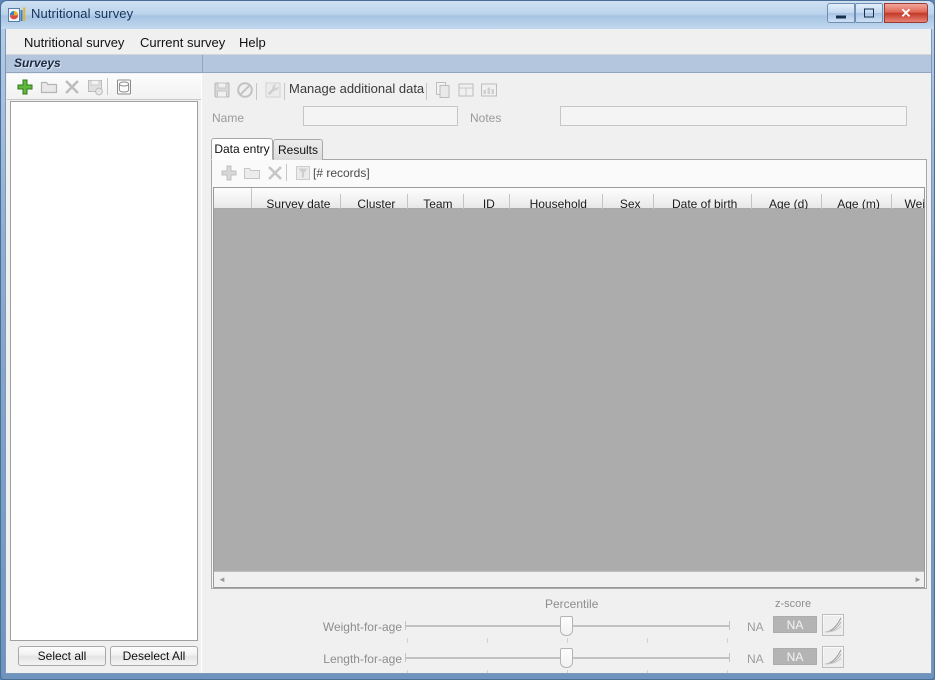 The width and height of the screenshot is (935, 680). What do you see at coordinates (486, 118) in the screenshot?
I see `notes-label: Notes` at bounding box center [486, 118].